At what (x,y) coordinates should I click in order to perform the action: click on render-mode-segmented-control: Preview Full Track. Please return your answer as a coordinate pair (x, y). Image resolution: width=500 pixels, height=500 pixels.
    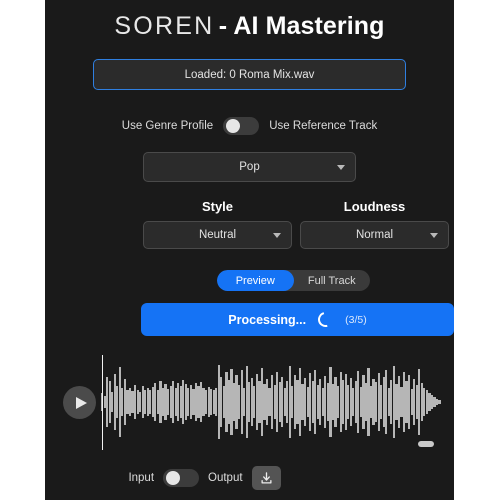
    Looking at the image, I should click on (293, 280).